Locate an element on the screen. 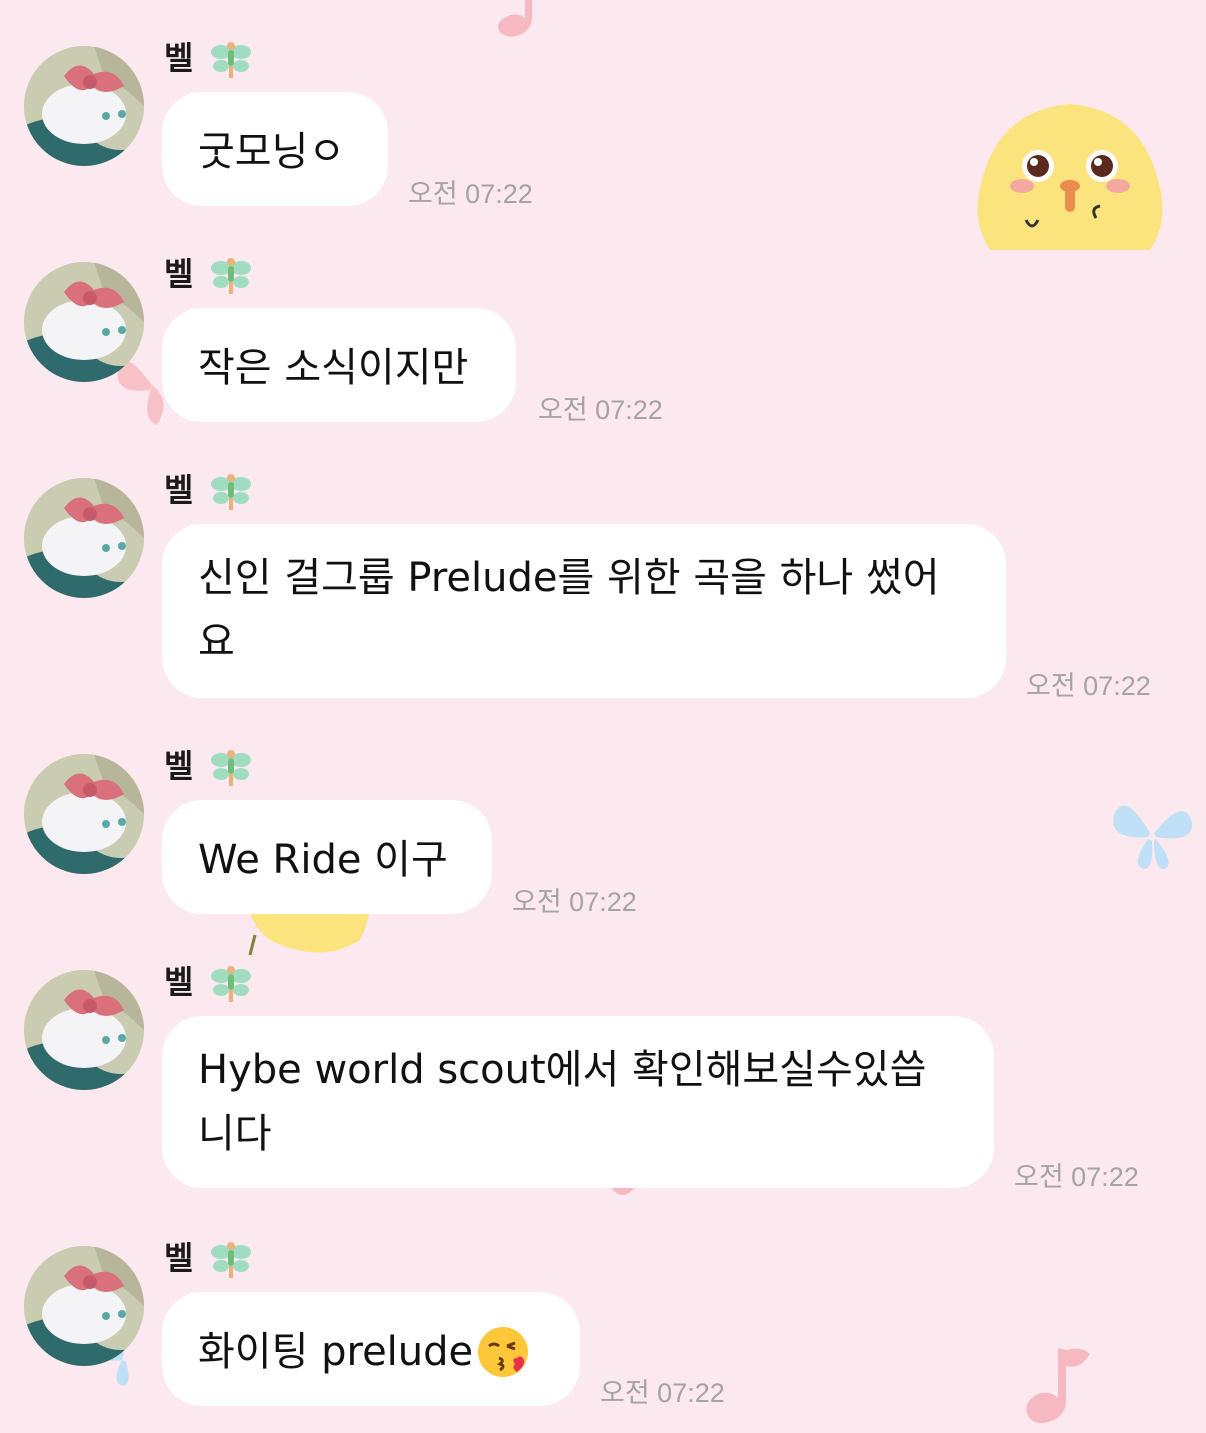 The width and height of the screenshot is (1206, 1433). message-text: 굿모닝ㅇ is located at coordinates (272, 152).